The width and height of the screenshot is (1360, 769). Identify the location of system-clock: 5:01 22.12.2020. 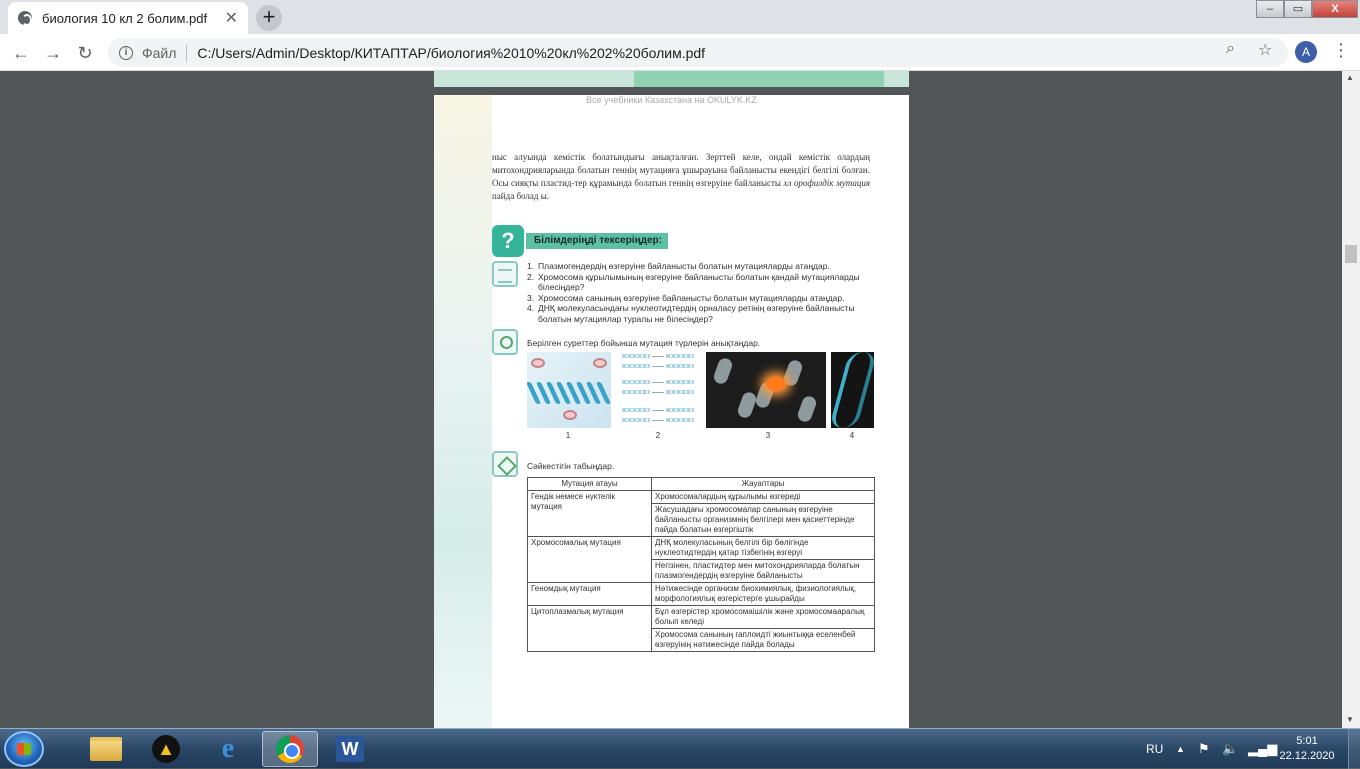
(1307, 749).